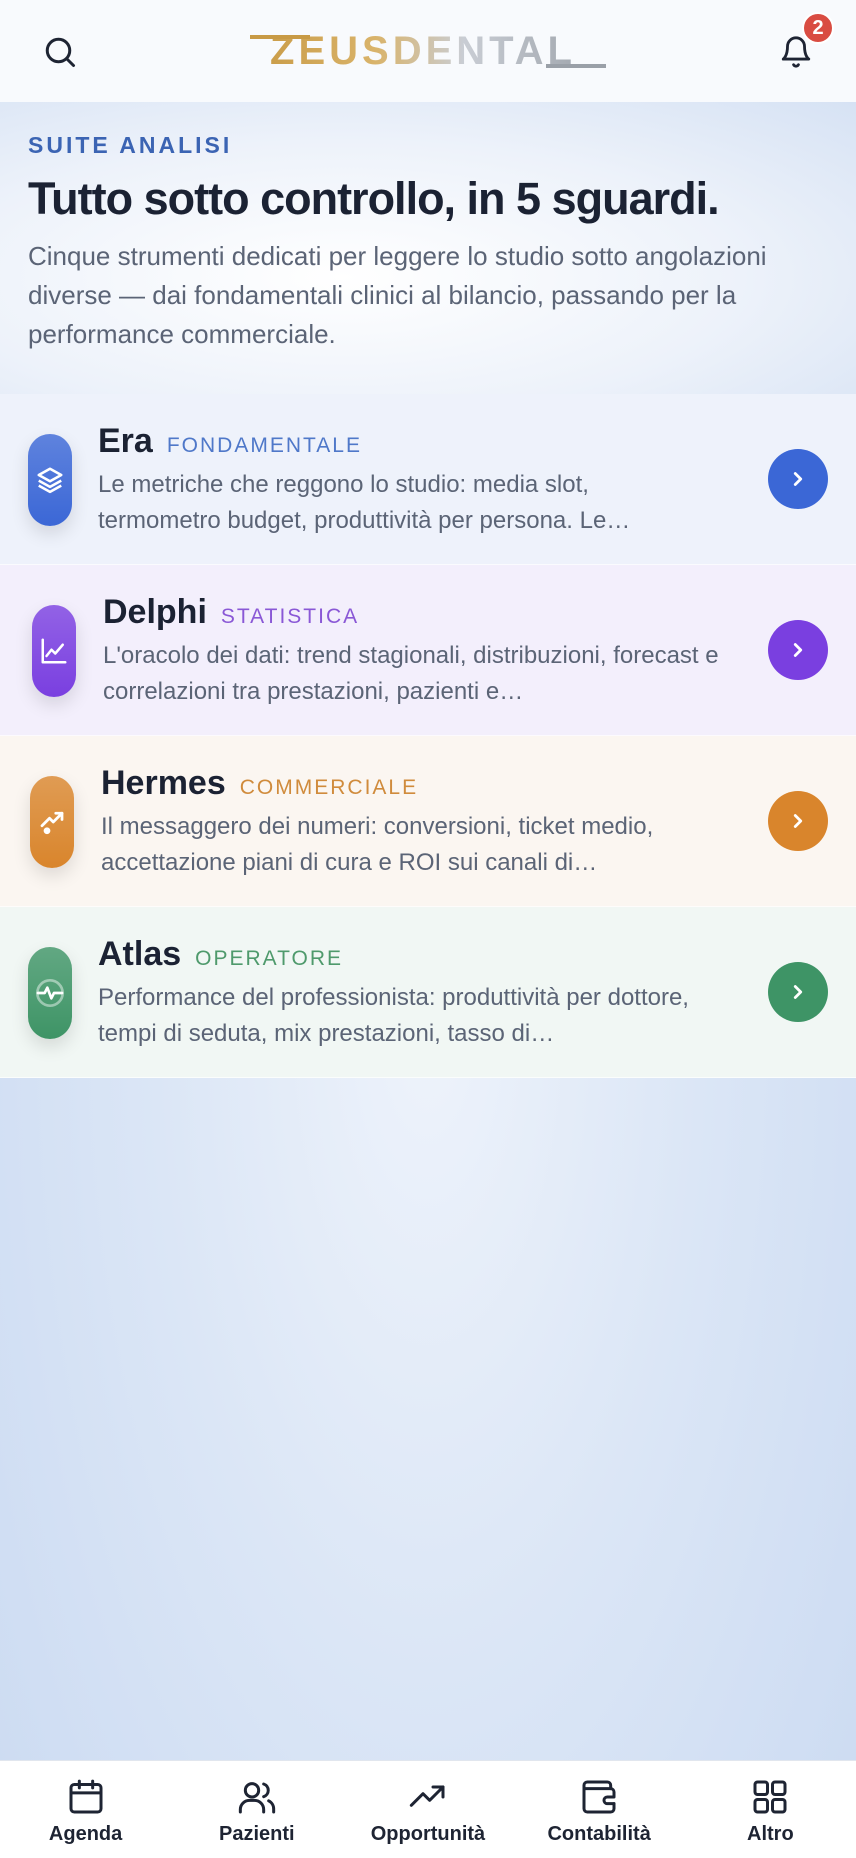 This screenshot has height=1858, width=856. I want to click on search-button, so click(60, 52).